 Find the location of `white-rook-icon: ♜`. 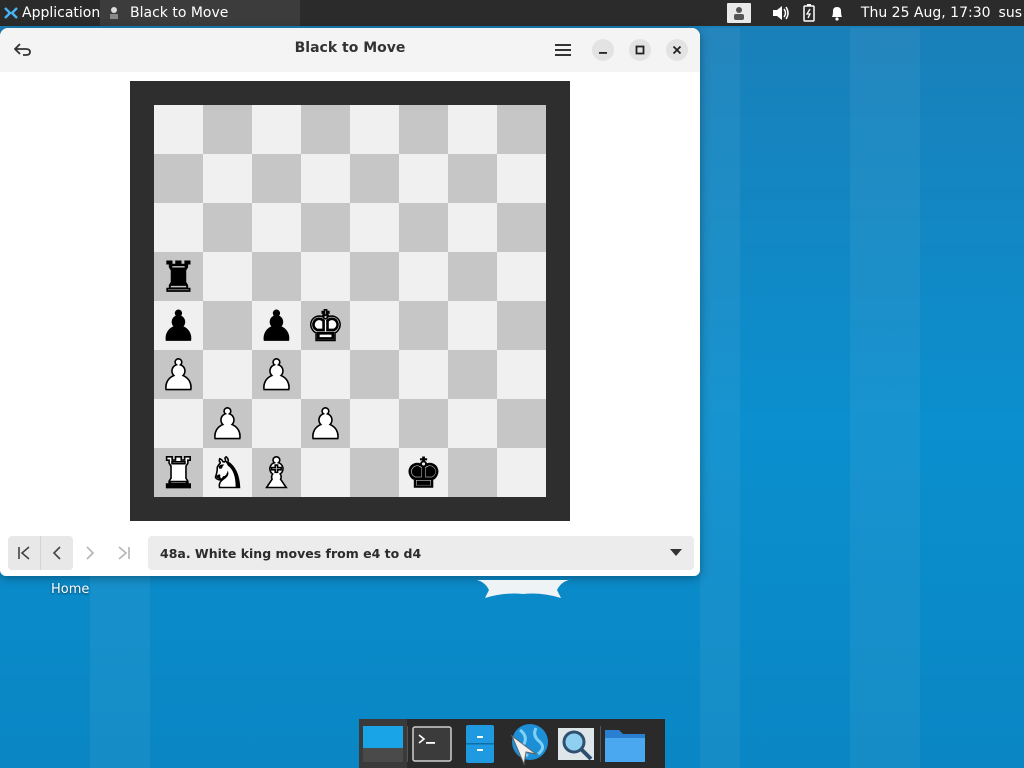

white-rook-icon: ♜ is located at coordinates (178, 473).